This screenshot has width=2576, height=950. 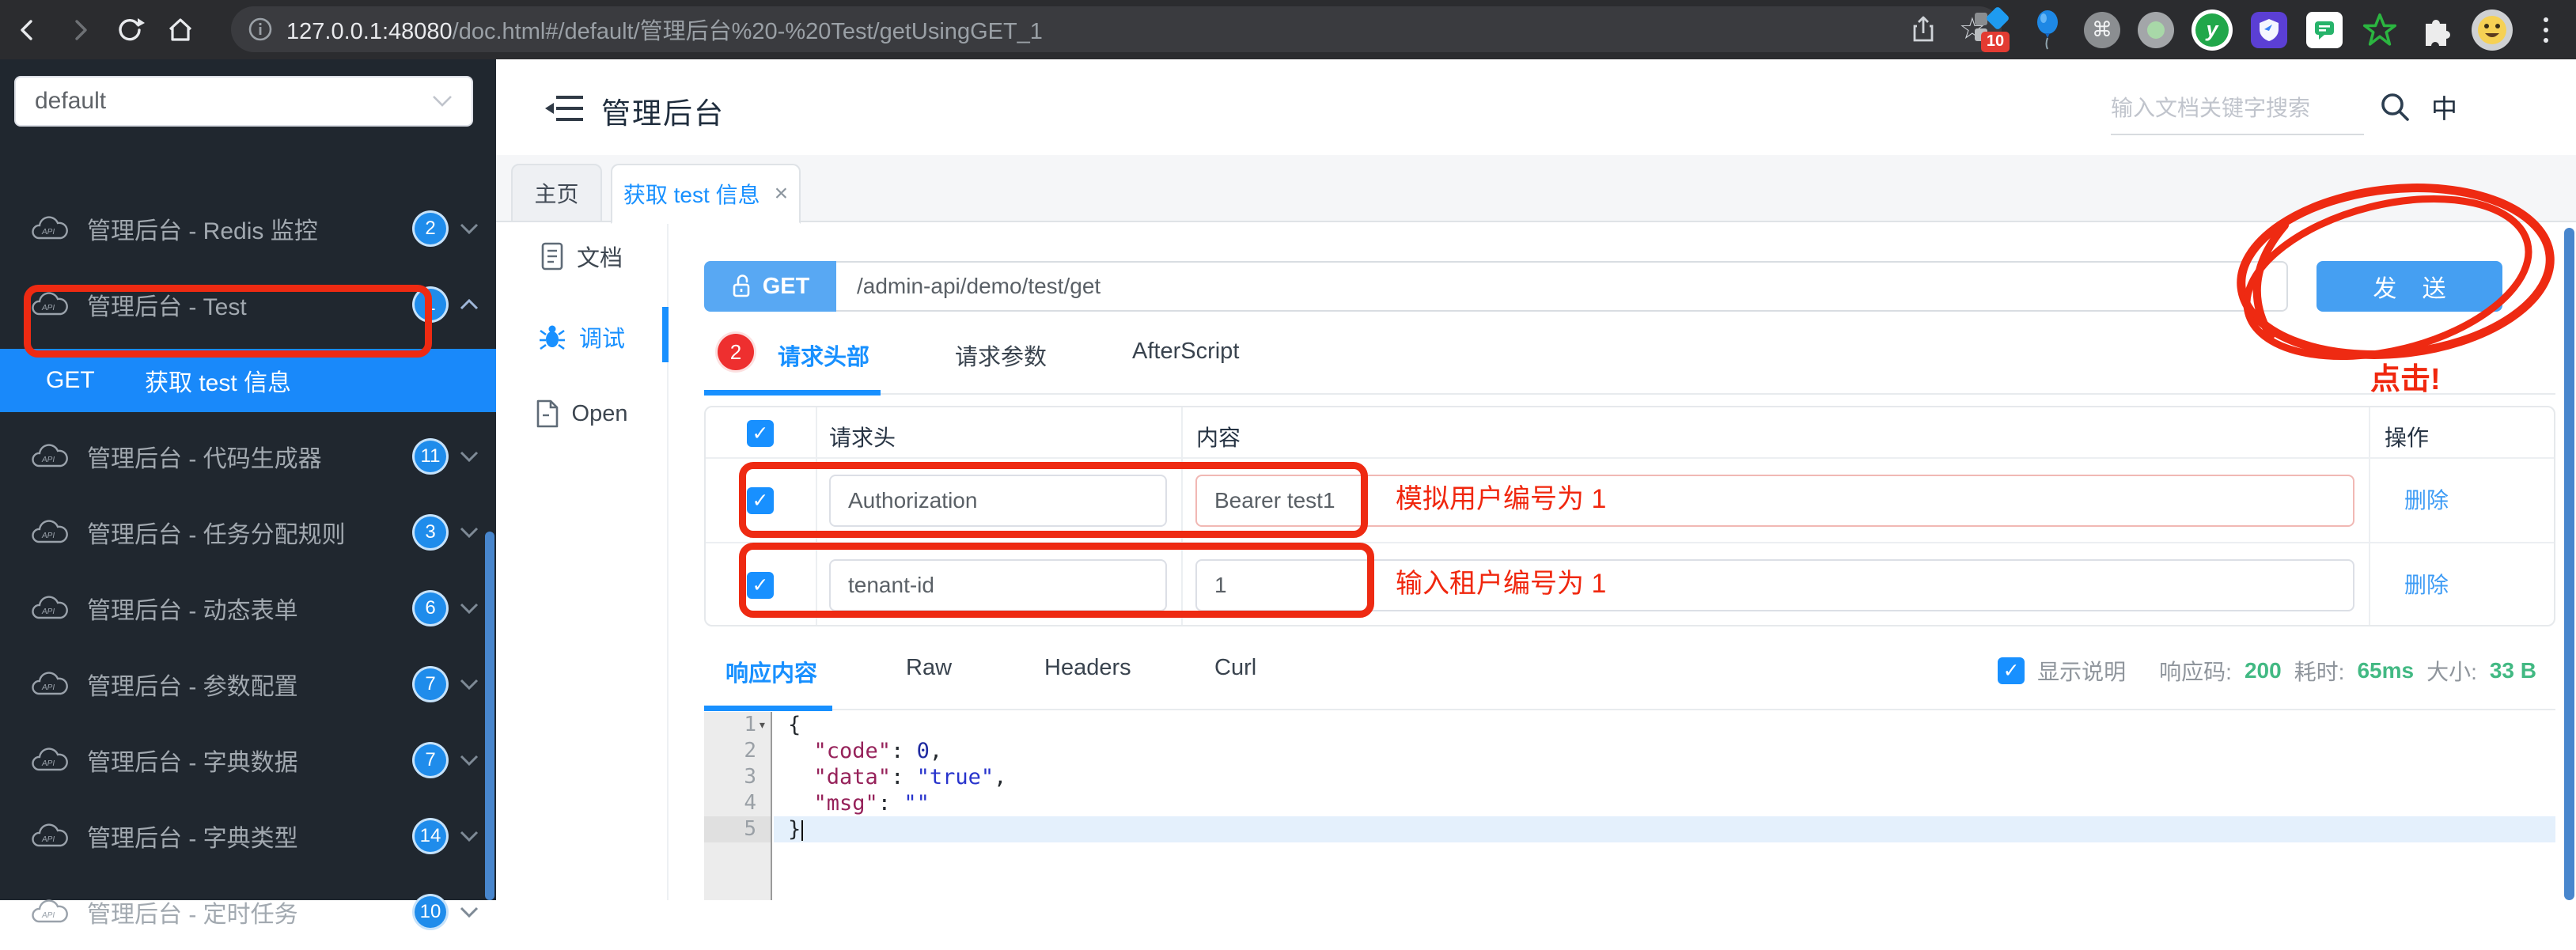 I want to click on main-scrollbar, so click(x=2569, y=564).